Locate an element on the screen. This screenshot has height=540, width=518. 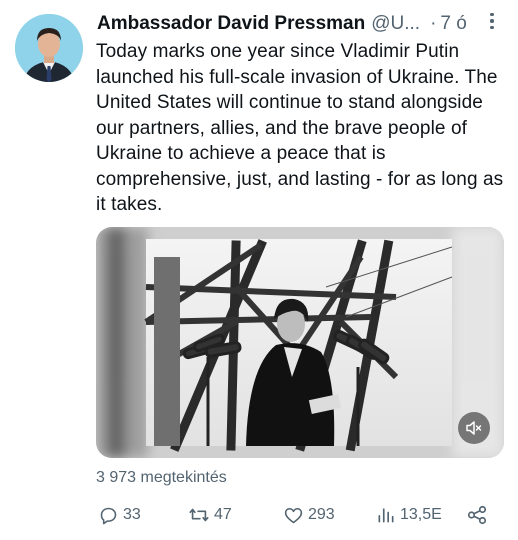
retweet-button: 47 is located at coordinates (210, 515).